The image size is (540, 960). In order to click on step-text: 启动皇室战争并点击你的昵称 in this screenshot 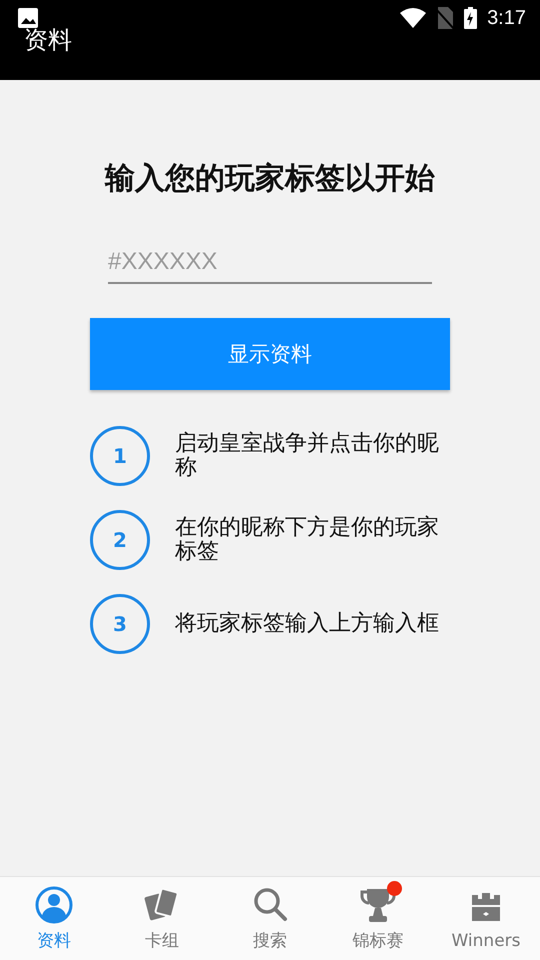, I will do `click(307, 456)`.